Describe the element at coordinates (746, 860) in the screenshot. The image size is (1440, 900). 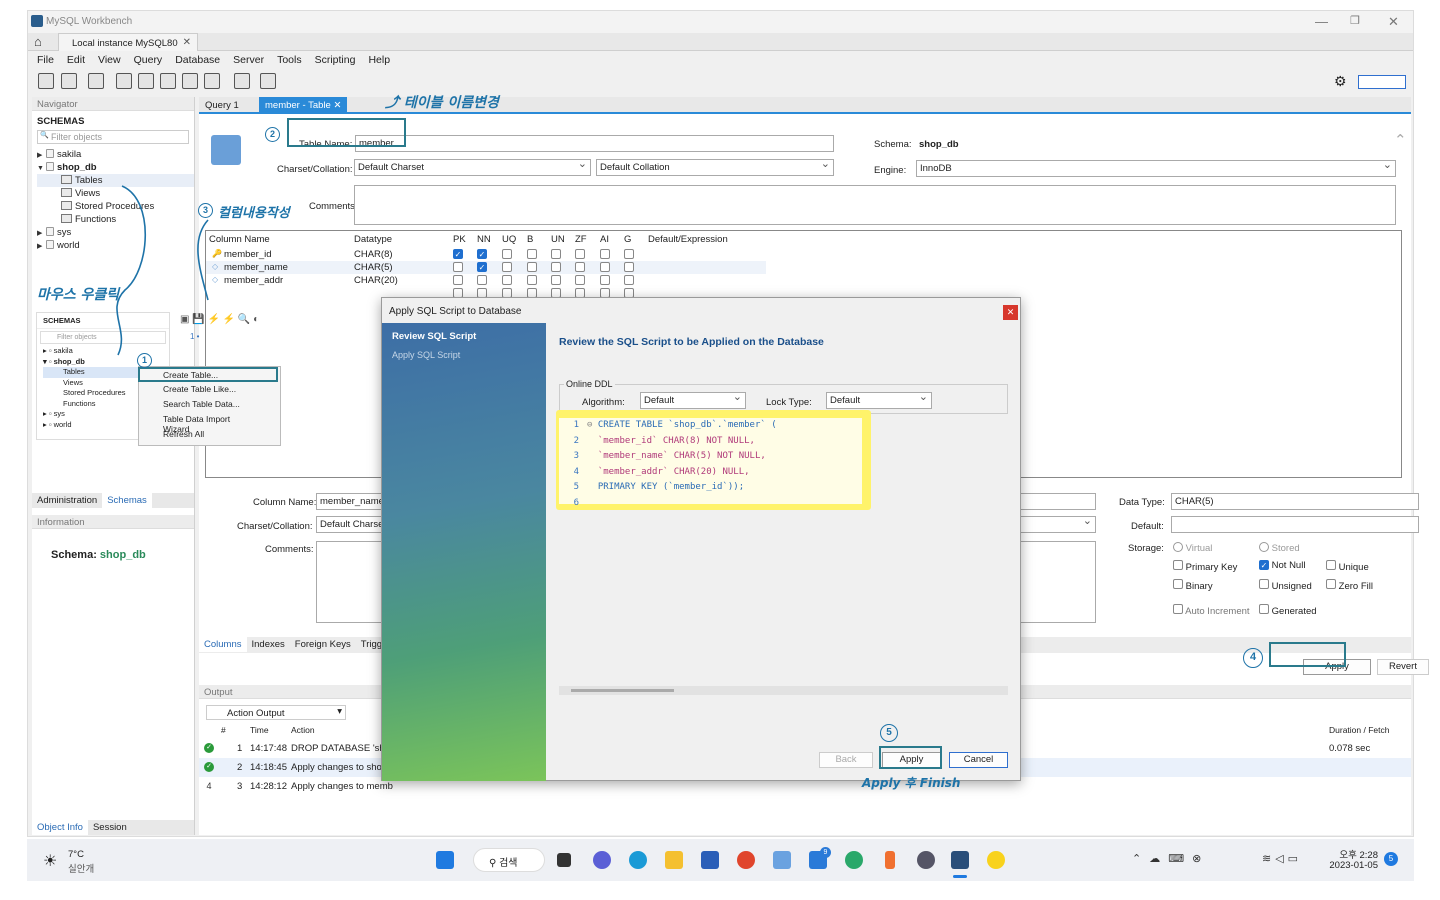
I see `chrome-icon` at that location.